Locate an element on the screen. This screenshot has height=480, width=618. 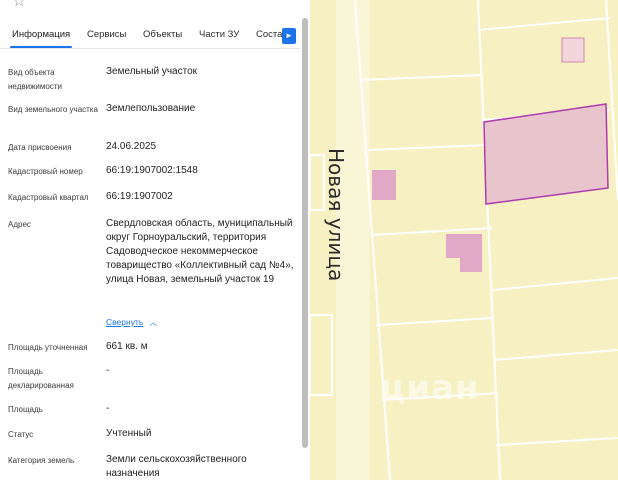
label-land-type: Вид земельного участка is located at coordinates (53, 109).